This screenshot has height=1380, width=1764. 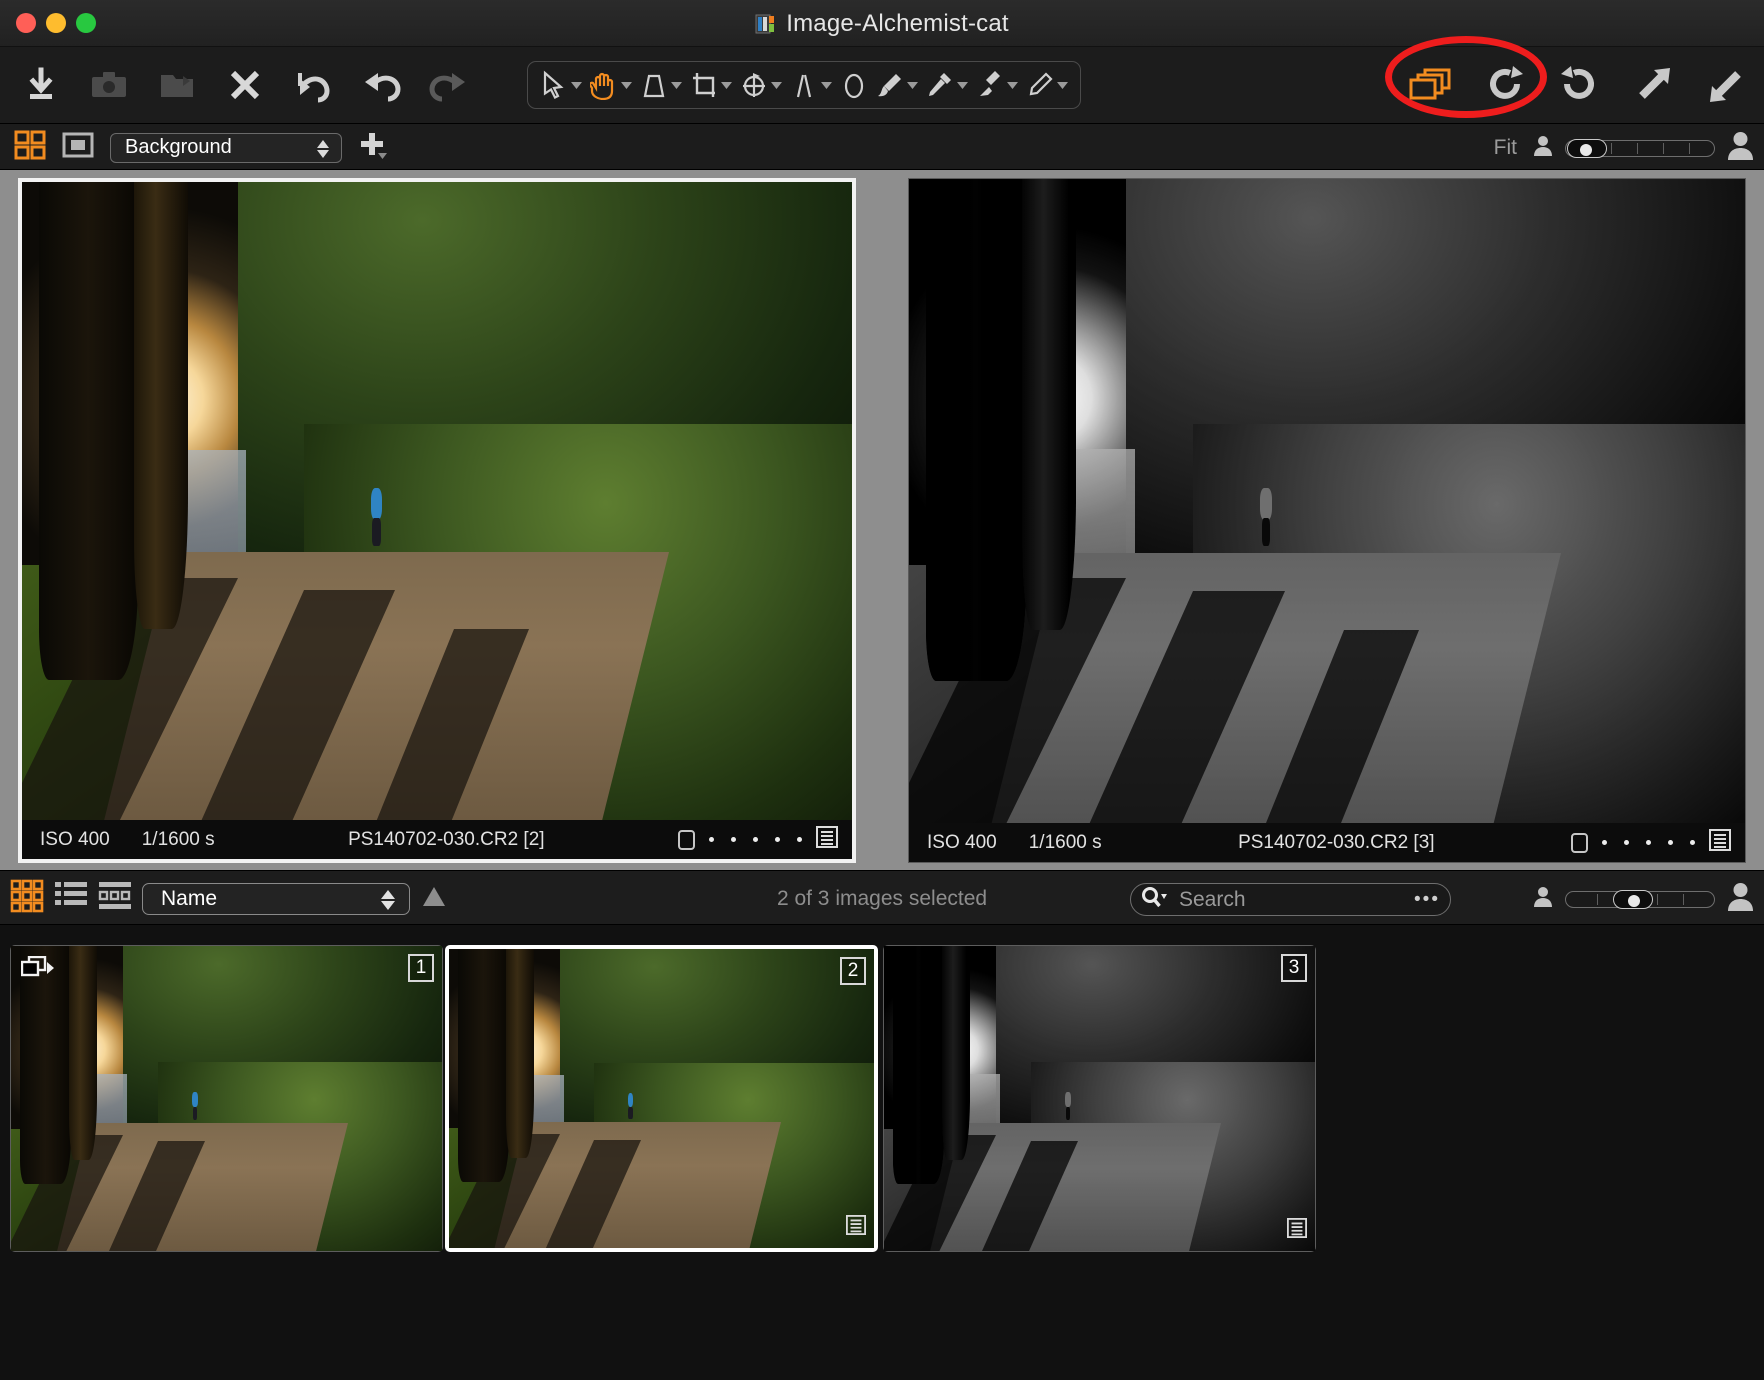 What do you see at coordinates (446, 839) in the screenshot?
I see `caption-filename: PS140702-030.CR2 [2]` at bounding box center [446, 839].